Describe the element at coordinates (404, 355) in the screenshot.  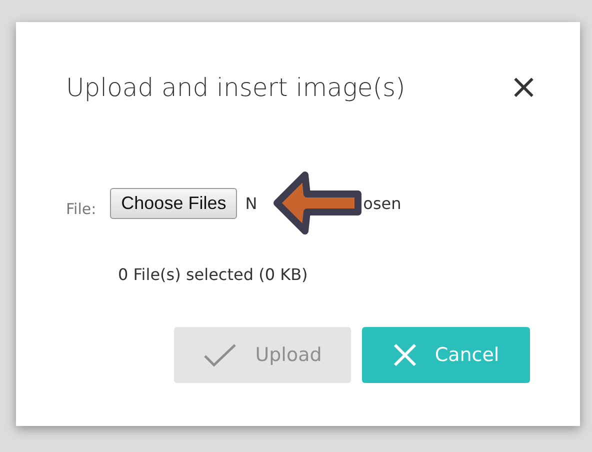
I see `close-icon` at that location.